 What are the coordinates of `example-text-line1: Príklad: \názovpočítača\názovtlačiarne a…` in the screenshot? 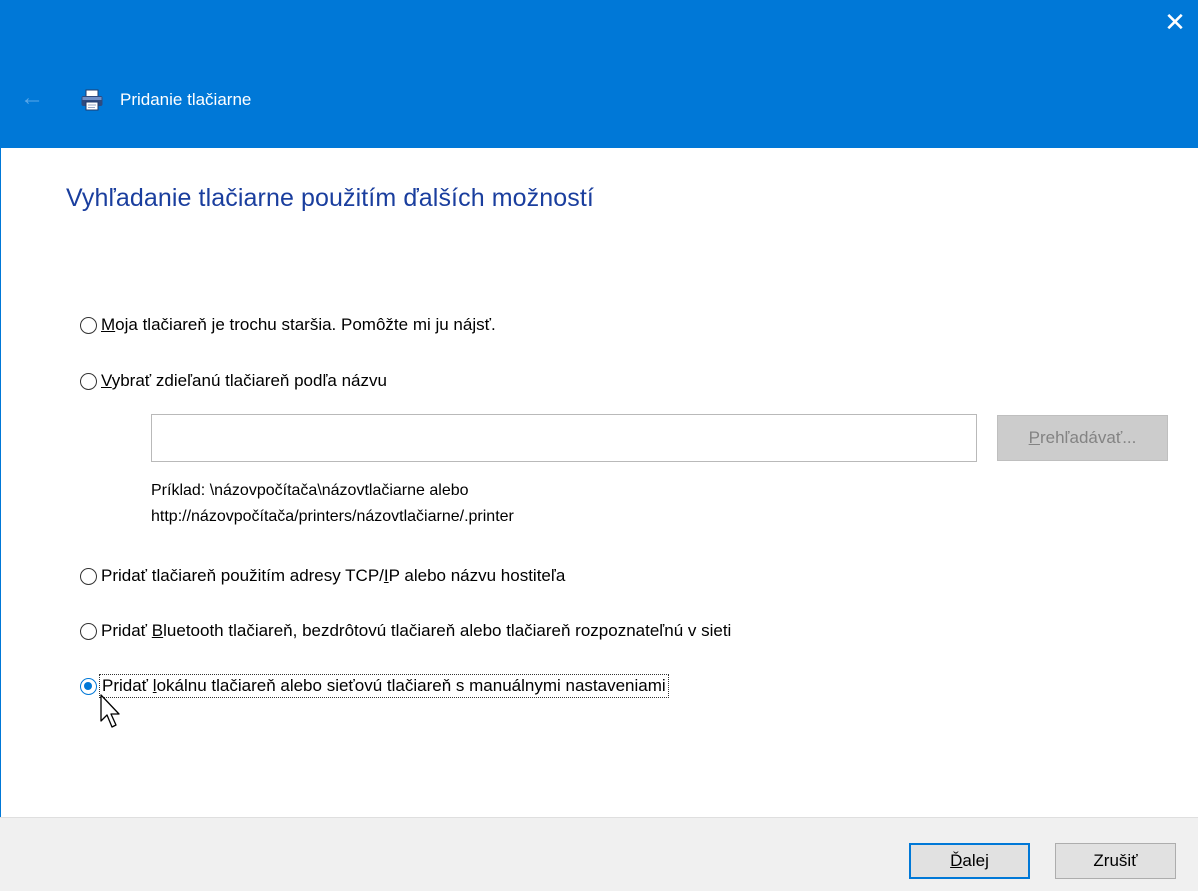 It's located at (310, 490).